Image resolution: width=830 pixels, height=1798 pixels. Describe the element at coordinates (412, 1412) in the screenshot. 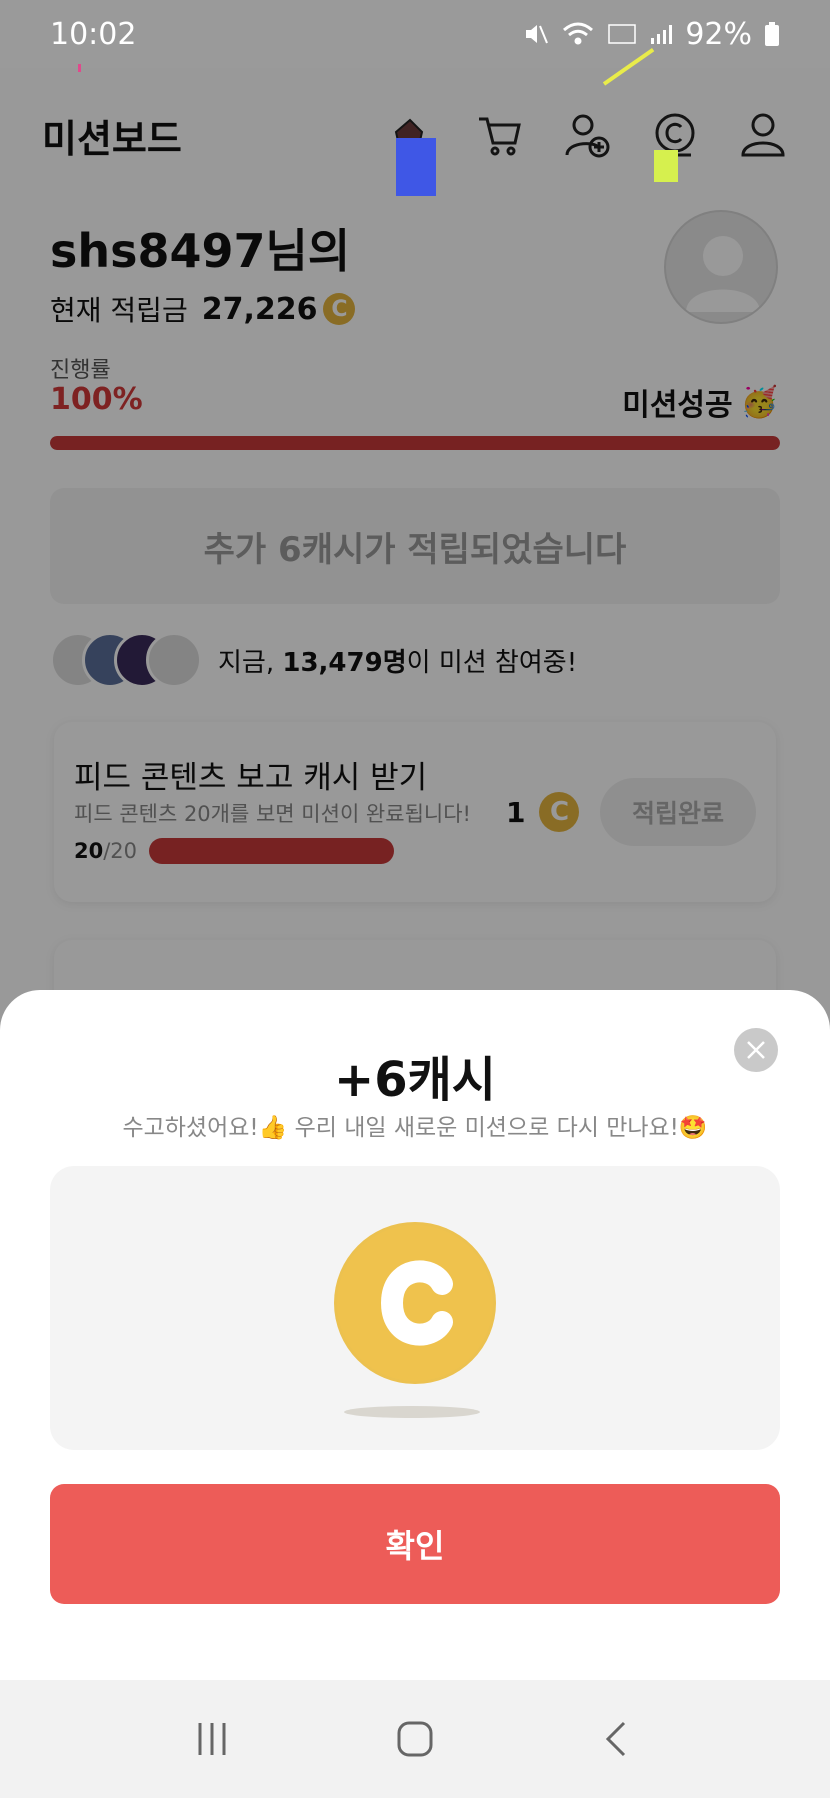

I see `coin-shadow` at that location.